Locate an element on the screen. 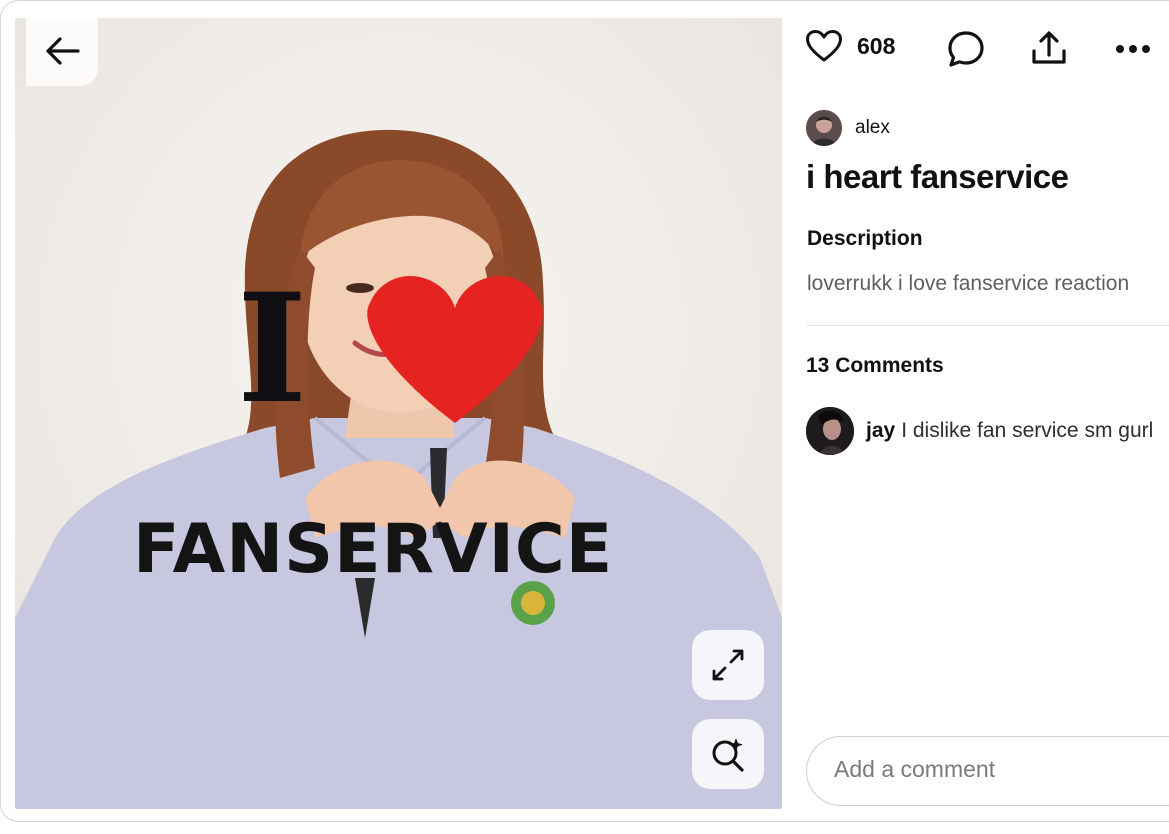 The image size is (1169, 834). commenter-avatar-image is located at coordinates (830, 431).